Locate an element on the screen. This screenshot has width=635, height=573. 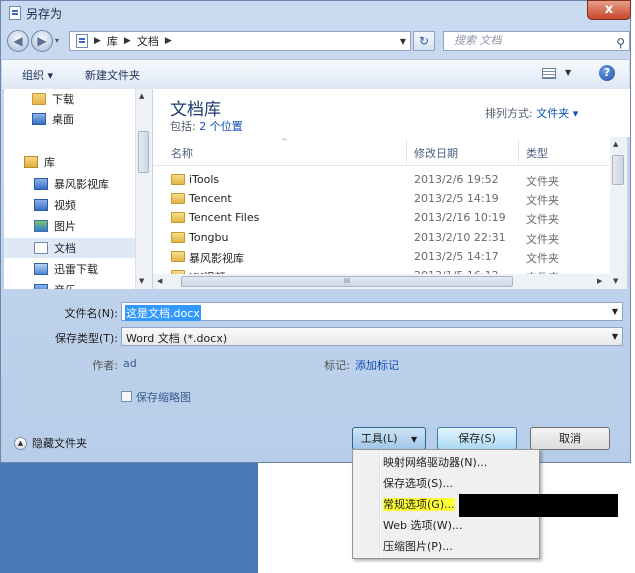
scroll-right-icon: ▶ is located at coordinates (599, 281).